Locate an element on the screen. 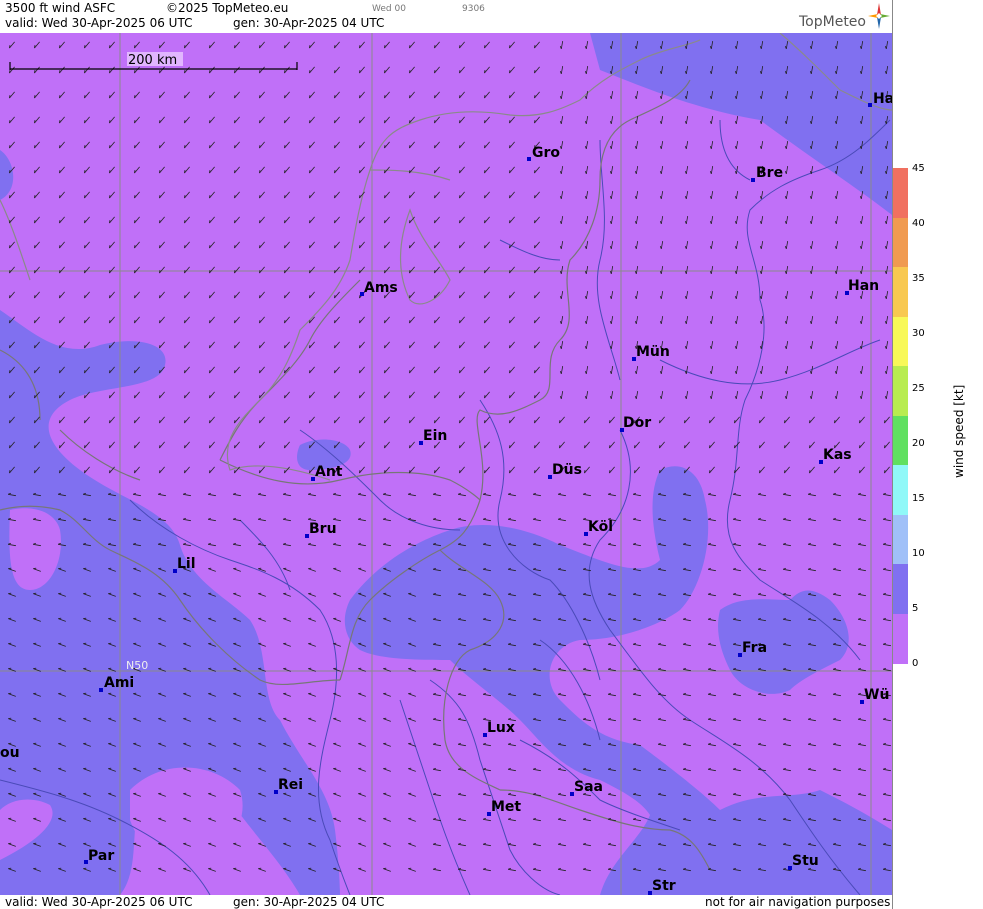 This screenshot has width=983, height=909. svg-text: Lil is located at coordinates (186, 564).